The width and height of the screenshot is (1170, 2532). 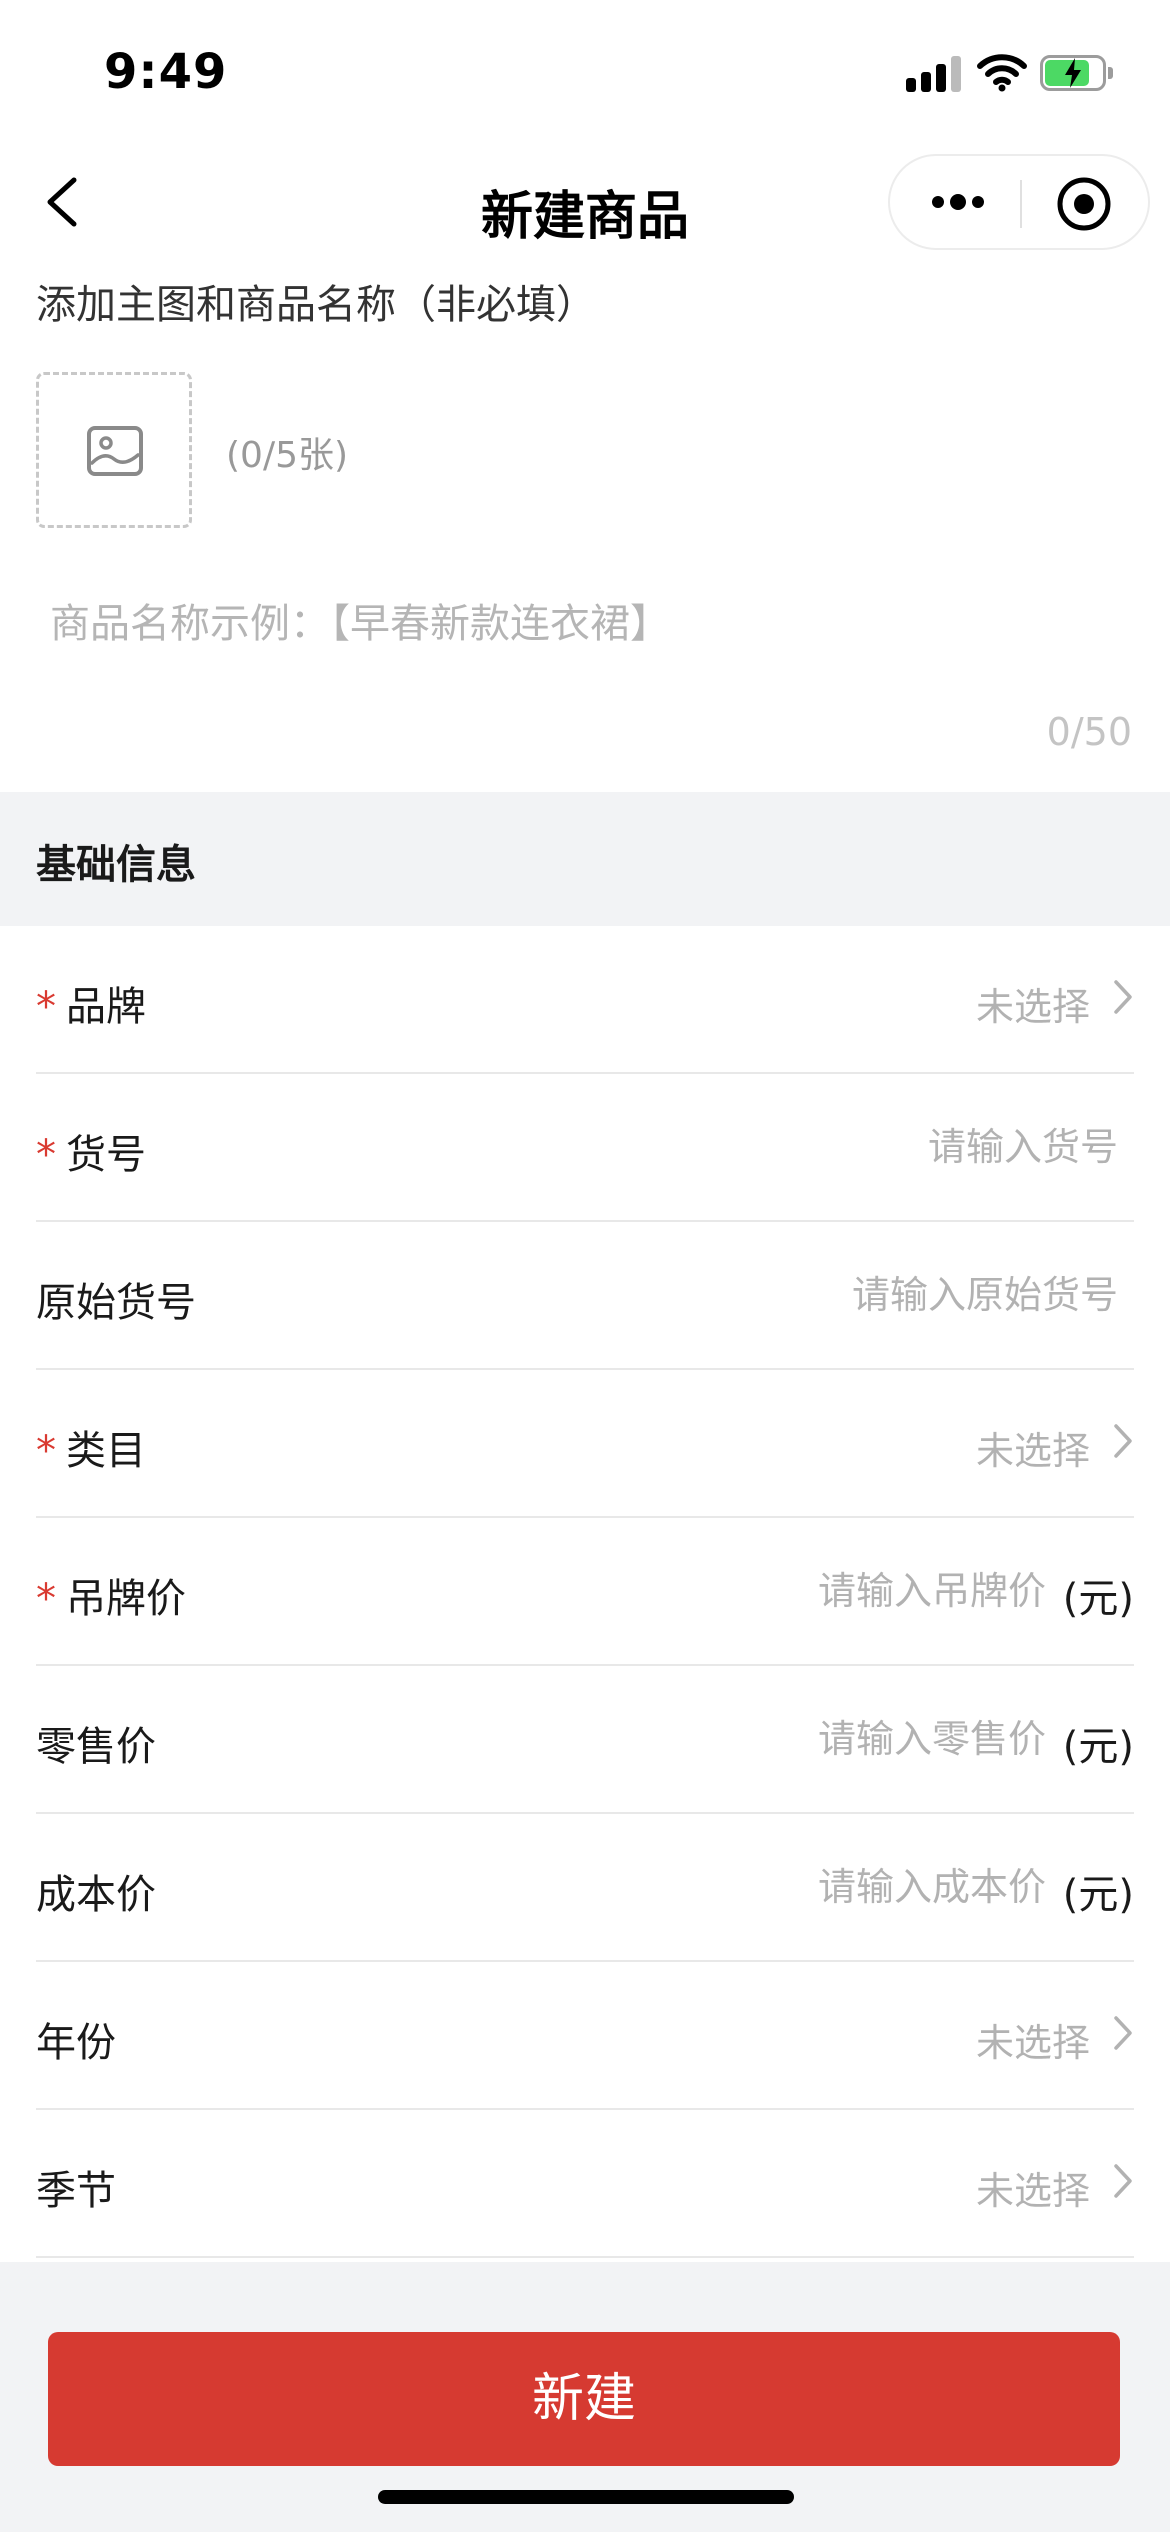 I want to click on status-time: 9:49, so click(x=166, y=72).